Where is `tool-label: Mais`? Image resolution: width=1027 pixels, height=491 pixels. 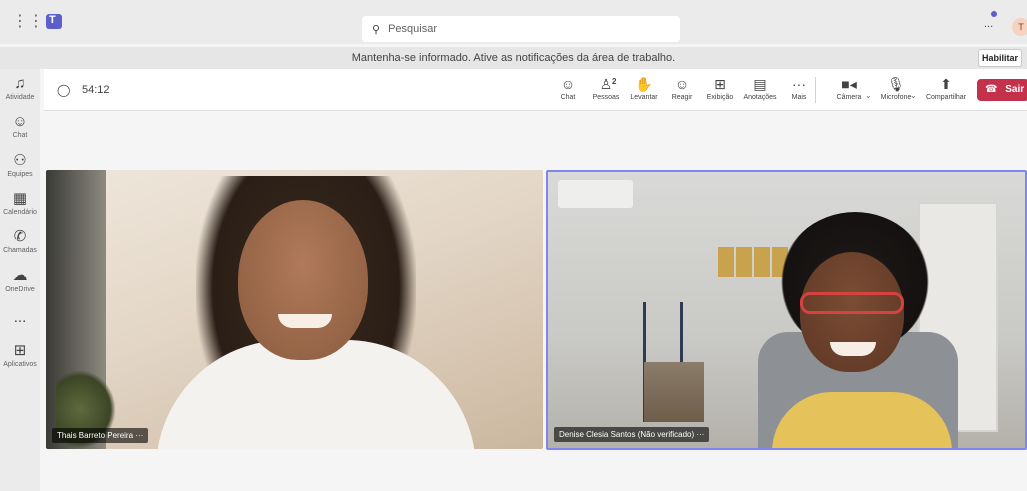
tool-label: Mais is located at coordinates (799, 97).